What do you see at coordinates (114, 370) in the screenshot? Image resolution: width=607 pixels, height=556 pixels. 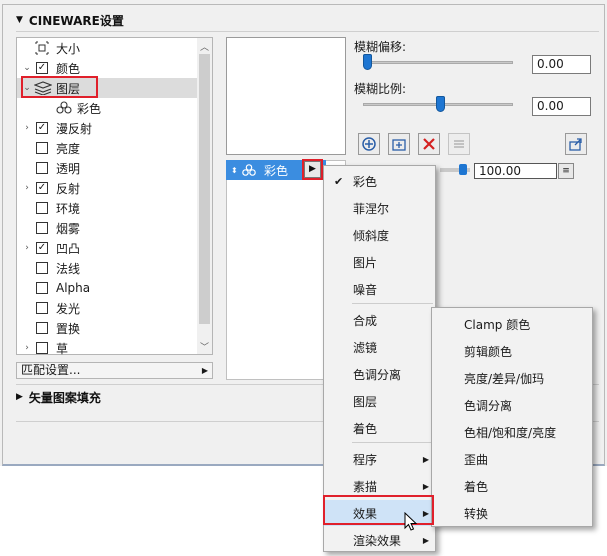 I see `match-settings-button: 匹配设置... ▶` at bounding box center [114, 370].